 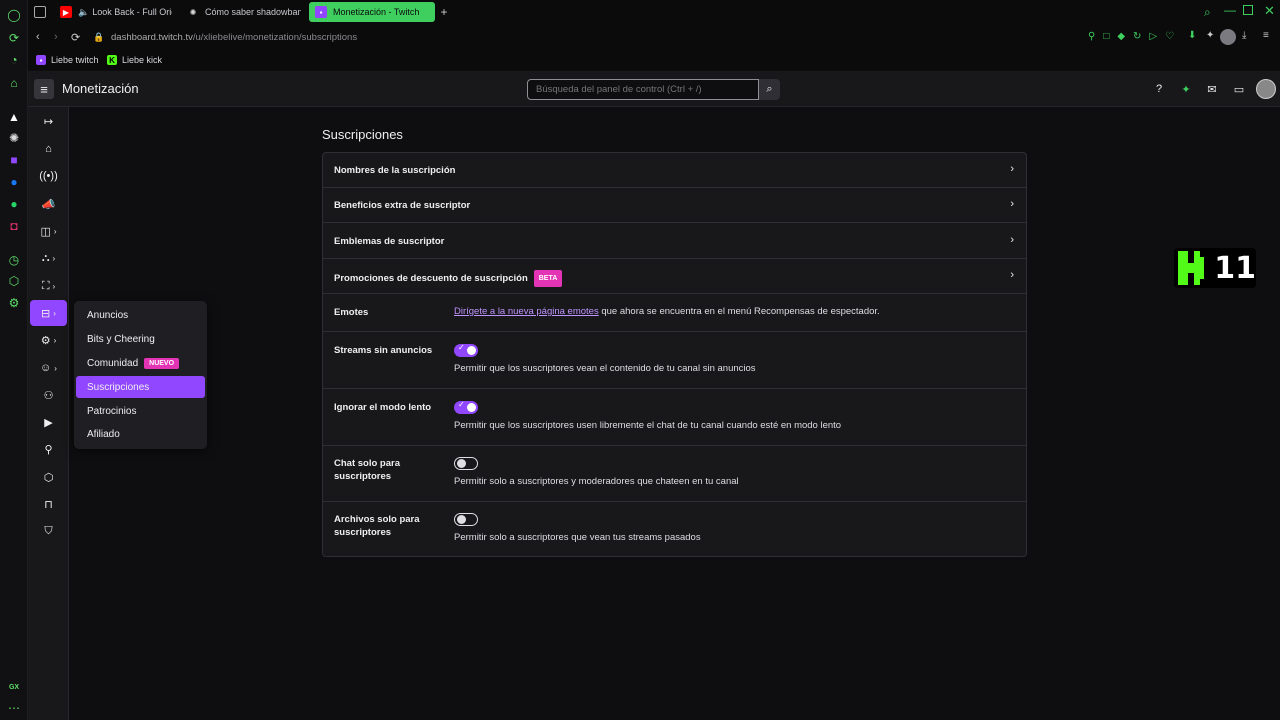 What do you see at coordinates (98, 37) in the screenshot?
I see `lock-icon: 🔒` at bounding box center [98, 37].